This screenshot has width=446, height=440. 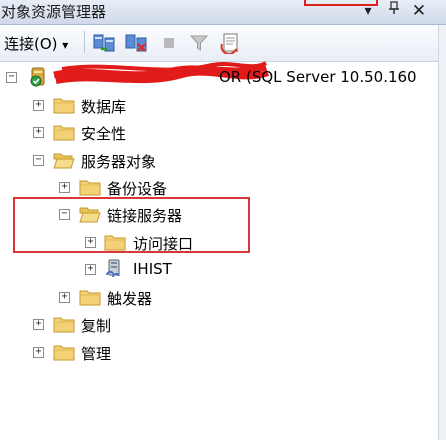 What do you see at coordinates (150, 106) in the screenshot?
I see `tree-node-databases: + 数据库` at bounding box center [150, 106].